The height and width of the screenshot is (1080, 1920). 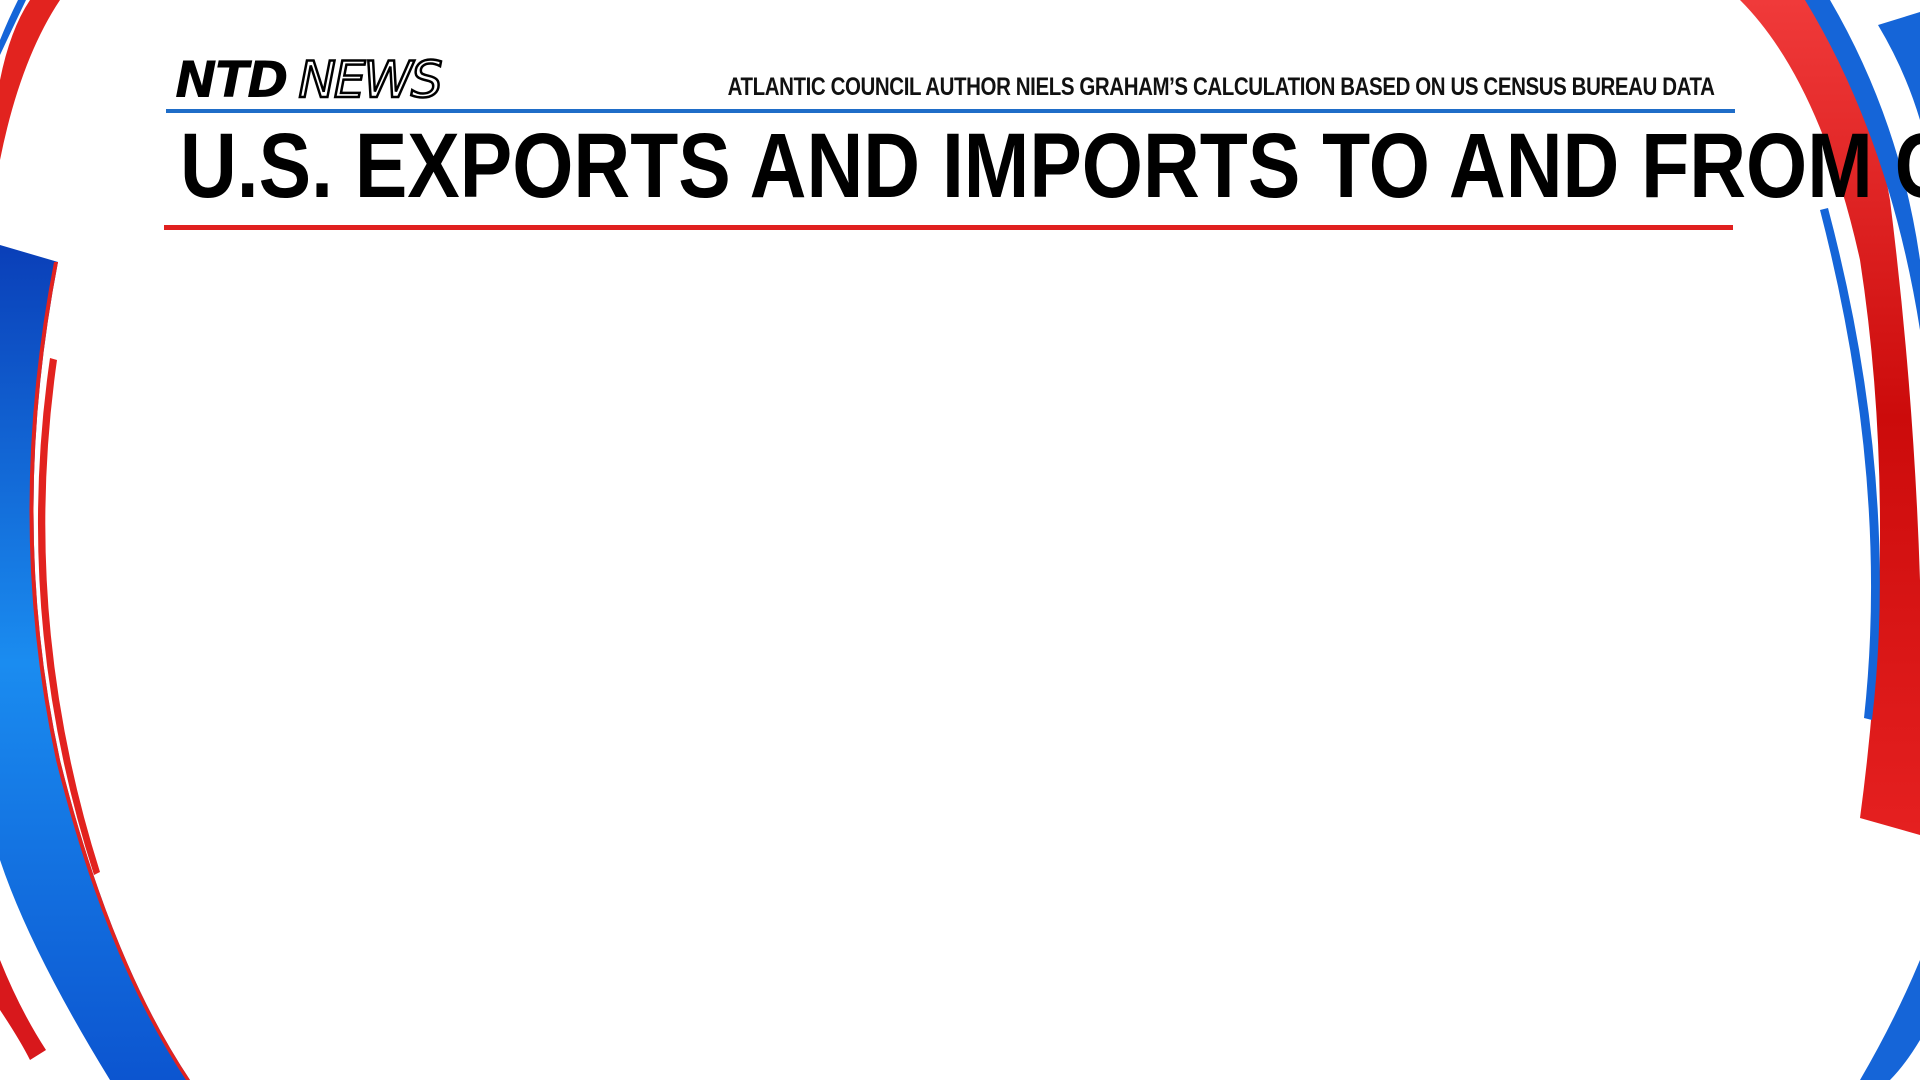 What do you see at coordinates (23, 1010) in the screenshot?
I see `arc-left-bottom-red` at bounding box center [23, 1010].